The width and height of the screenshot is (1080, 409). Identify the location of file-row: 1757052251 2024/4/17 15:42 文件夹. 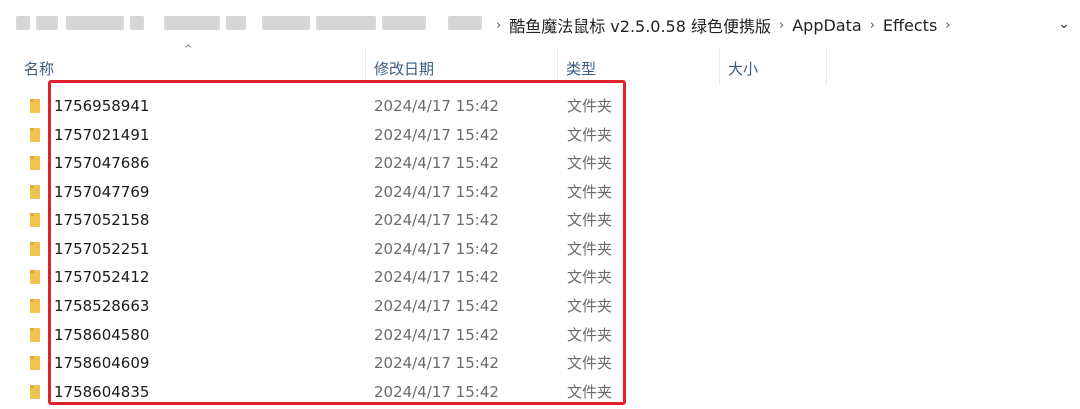
(540, 249).